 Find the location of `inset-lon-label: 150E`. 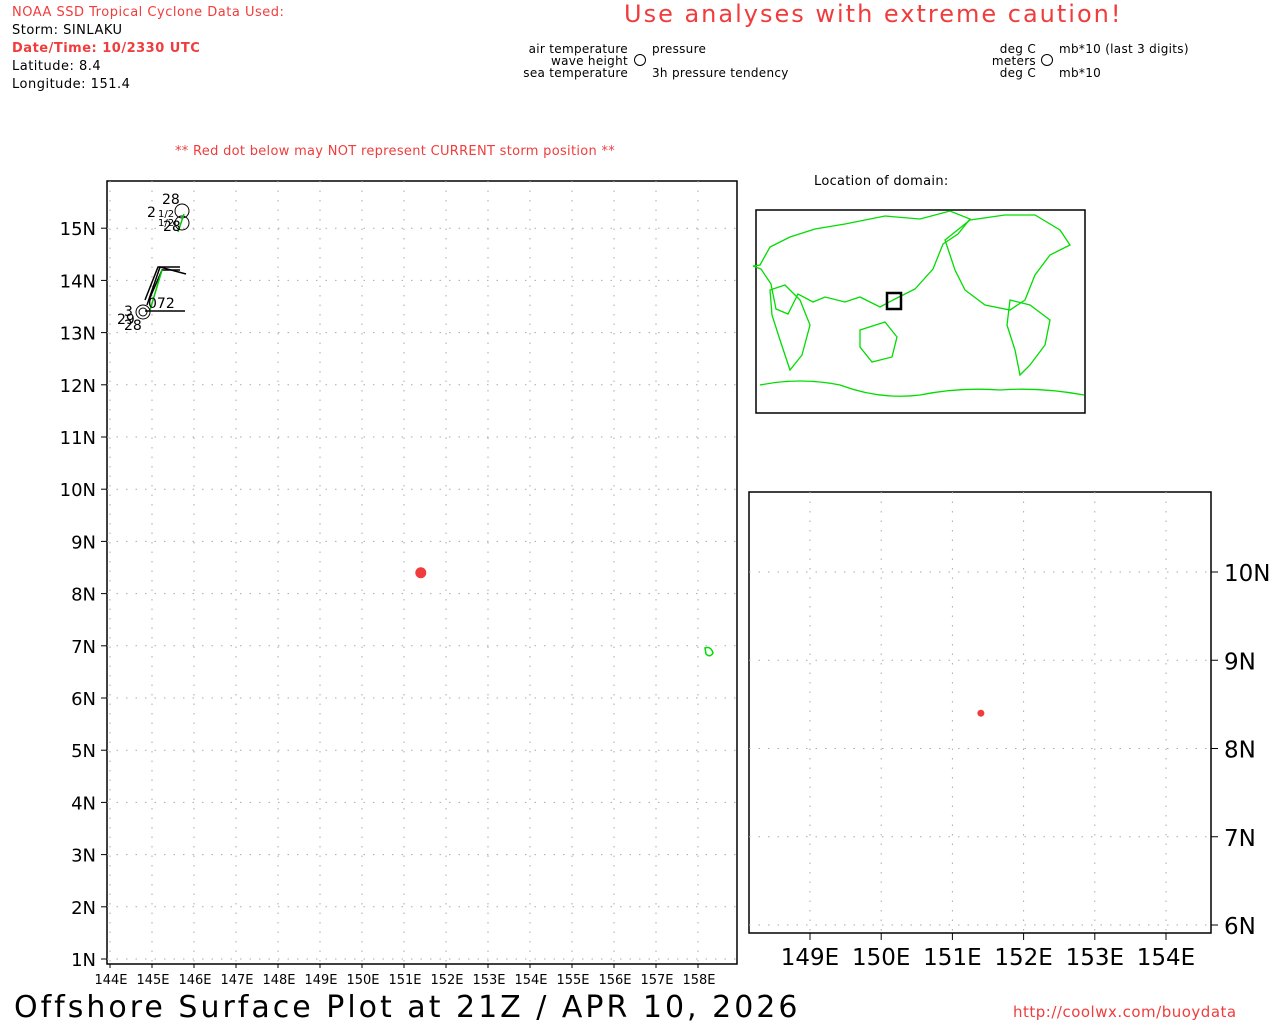

inset-lon-label: 150E is located at coordinates (881, 958).